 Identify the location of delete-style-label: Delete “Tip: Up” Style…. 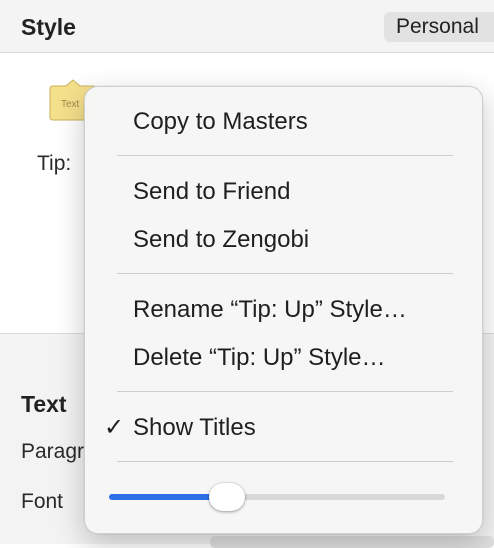
(259, 357).